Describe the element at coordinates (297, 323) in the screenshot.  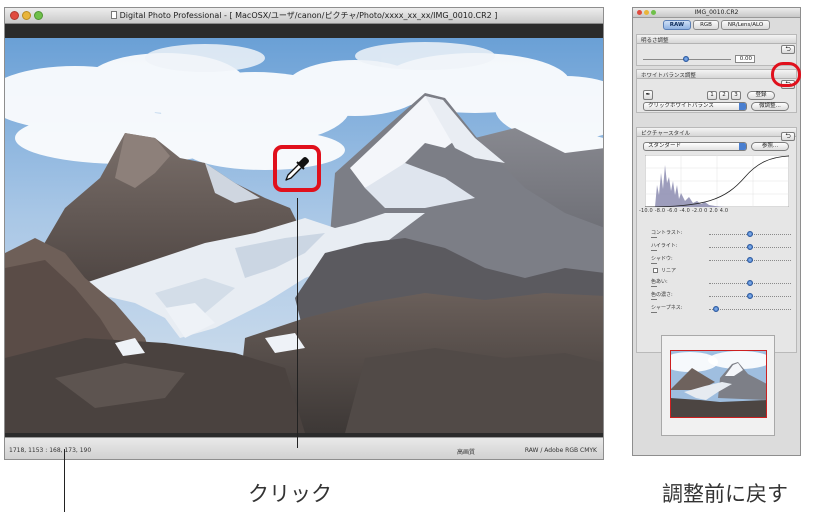
I see `click-callout-line` at that location.